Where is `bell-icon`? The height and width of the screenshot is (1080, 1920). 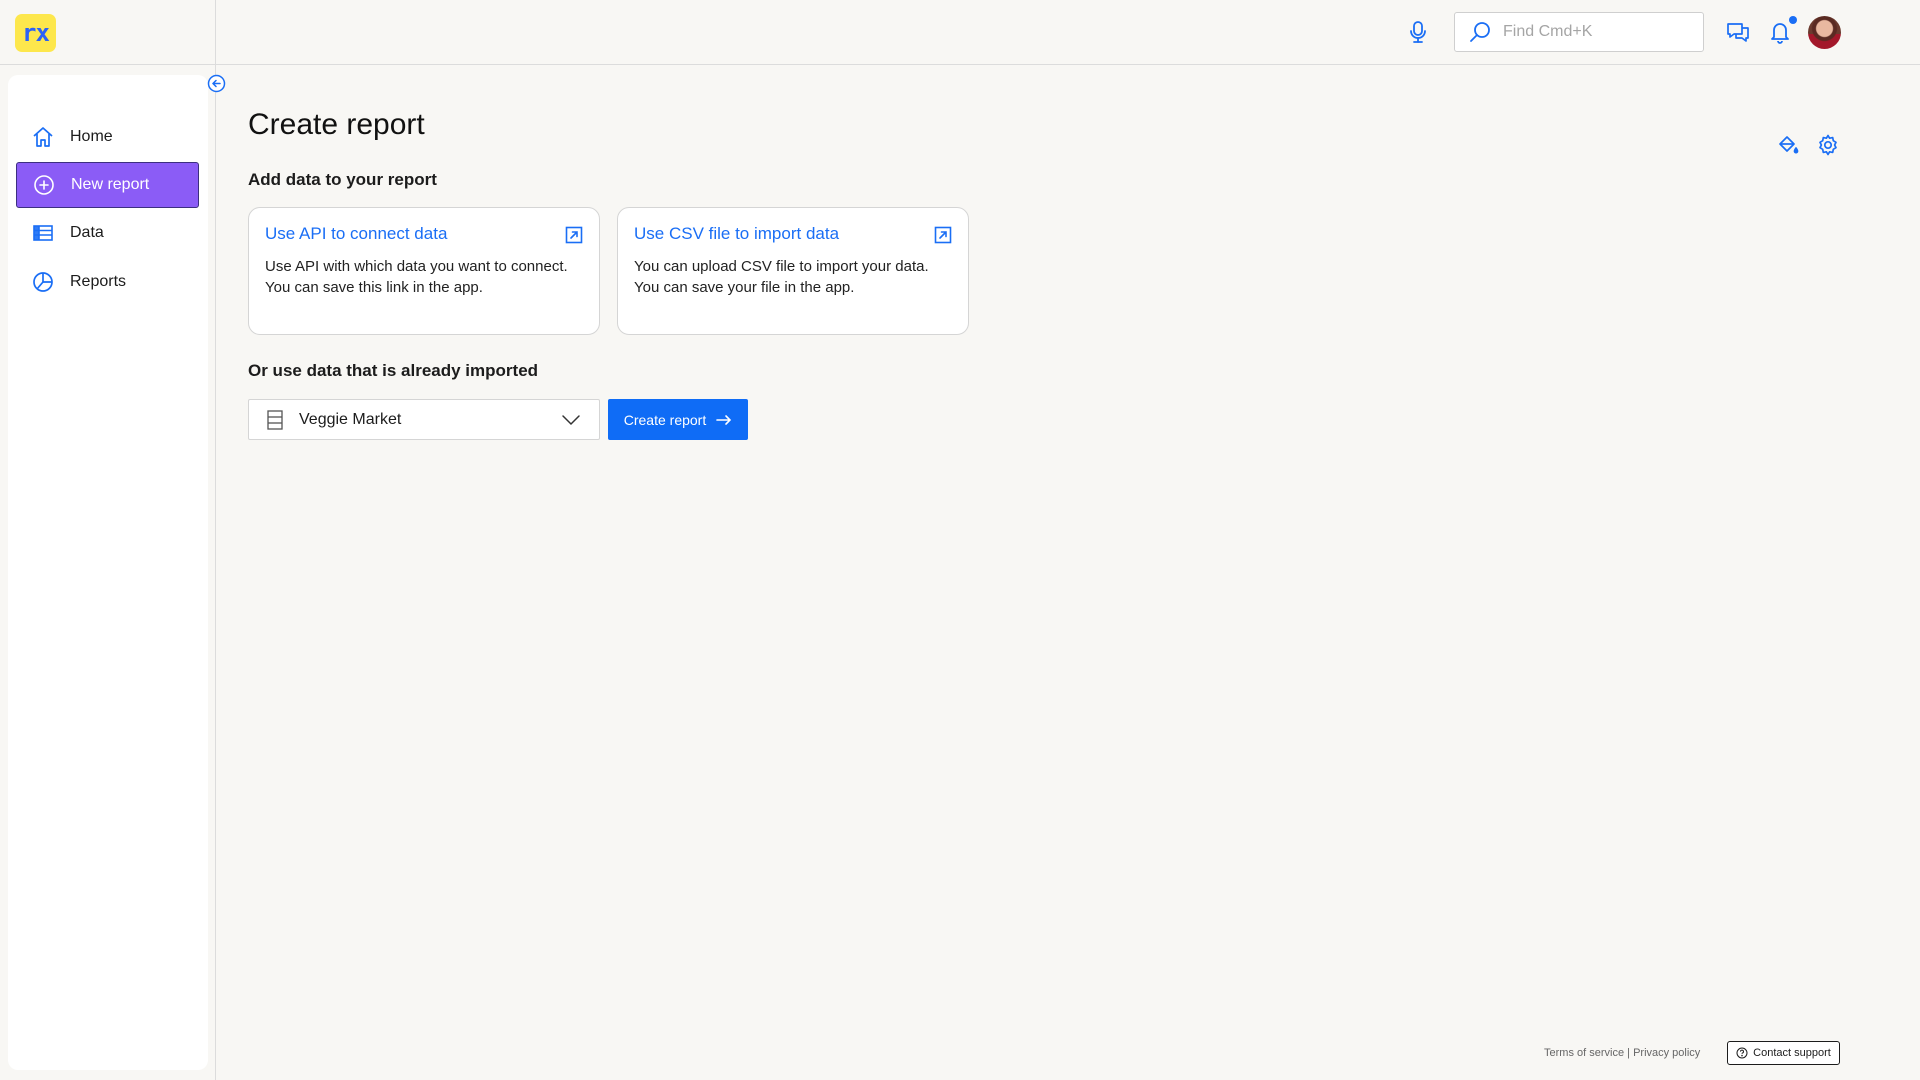
bell-icon is located at coordinates (1780, 32).